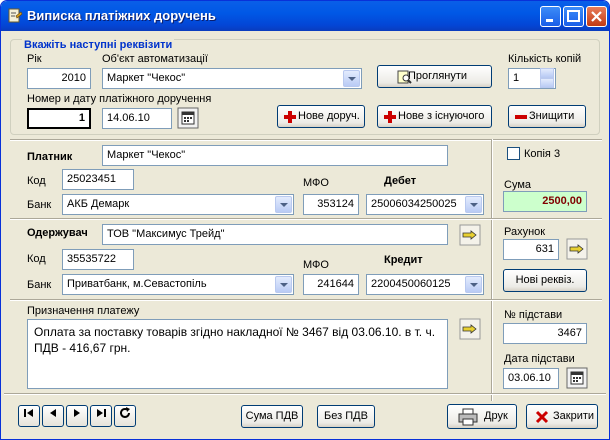  Describe the element at coordinates (98, 259) in the screenshot. I see `receiver-code-input: 35535722` at that location.